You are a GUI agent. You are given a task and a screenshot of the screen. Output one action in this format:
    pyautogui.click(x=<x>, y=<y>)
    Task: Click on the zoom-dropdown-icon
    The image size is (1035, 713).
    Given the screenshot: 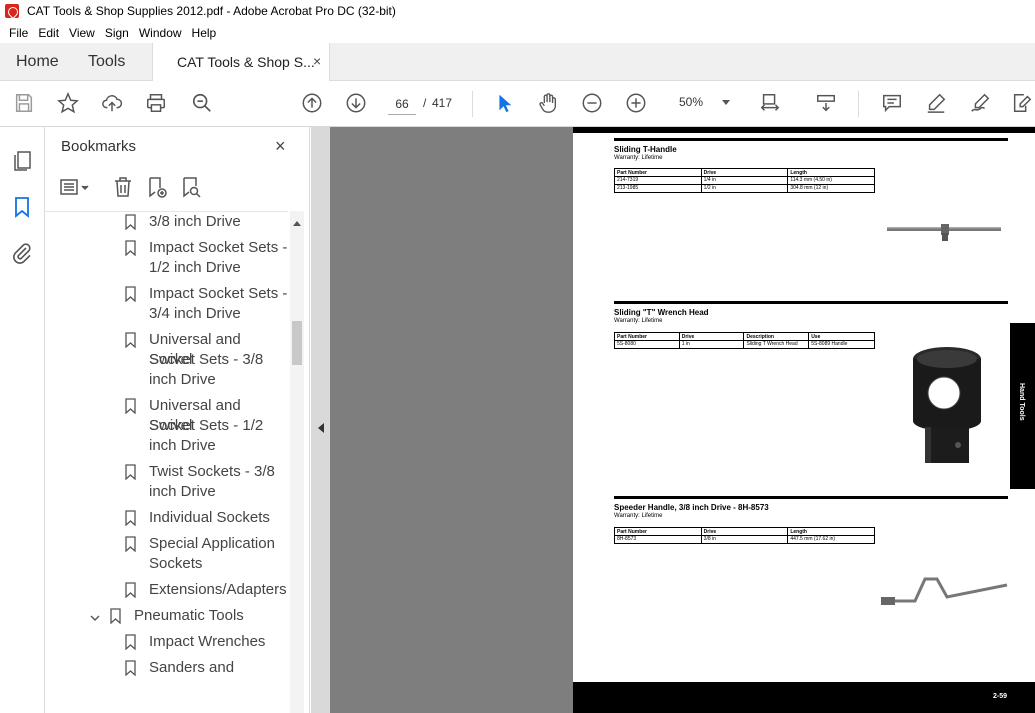 What is the action you would take?
    pyautogui.click(x=726, y=102)
    